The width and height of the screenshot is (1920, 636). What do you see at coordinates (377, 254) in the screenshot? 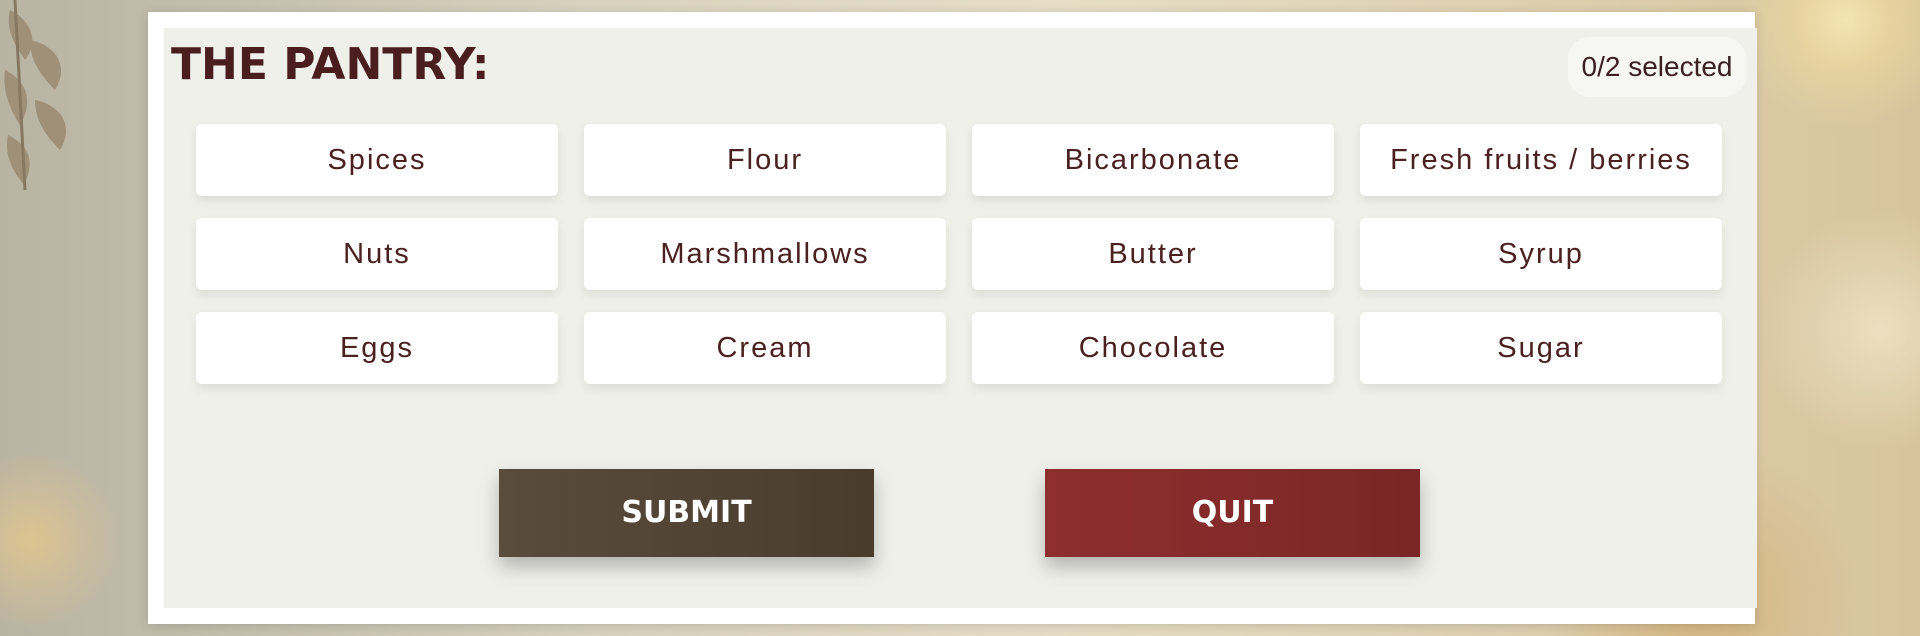
I see `ingredient-button-nuts: Nuts` at bounding box center [377, 254].